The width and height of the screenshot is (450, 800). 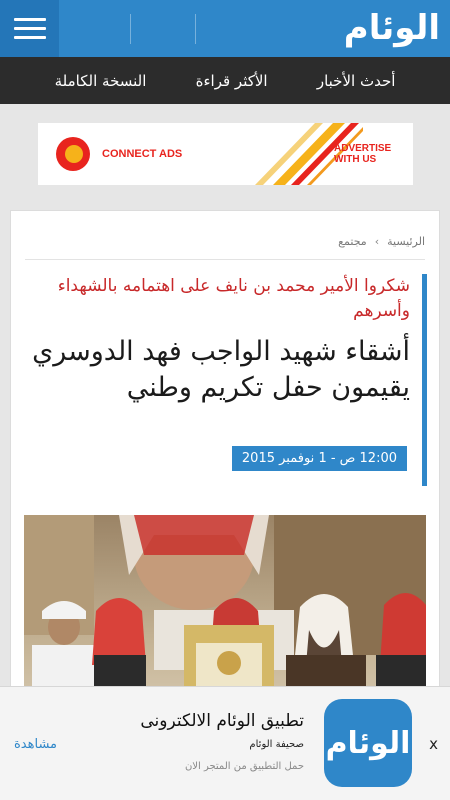 What do you see at coordinates (225, 154) in the screenshot?
I see `ad-banner: CONNECT ADS ADVERTISE WITH US` at bounding box center [225, 154].